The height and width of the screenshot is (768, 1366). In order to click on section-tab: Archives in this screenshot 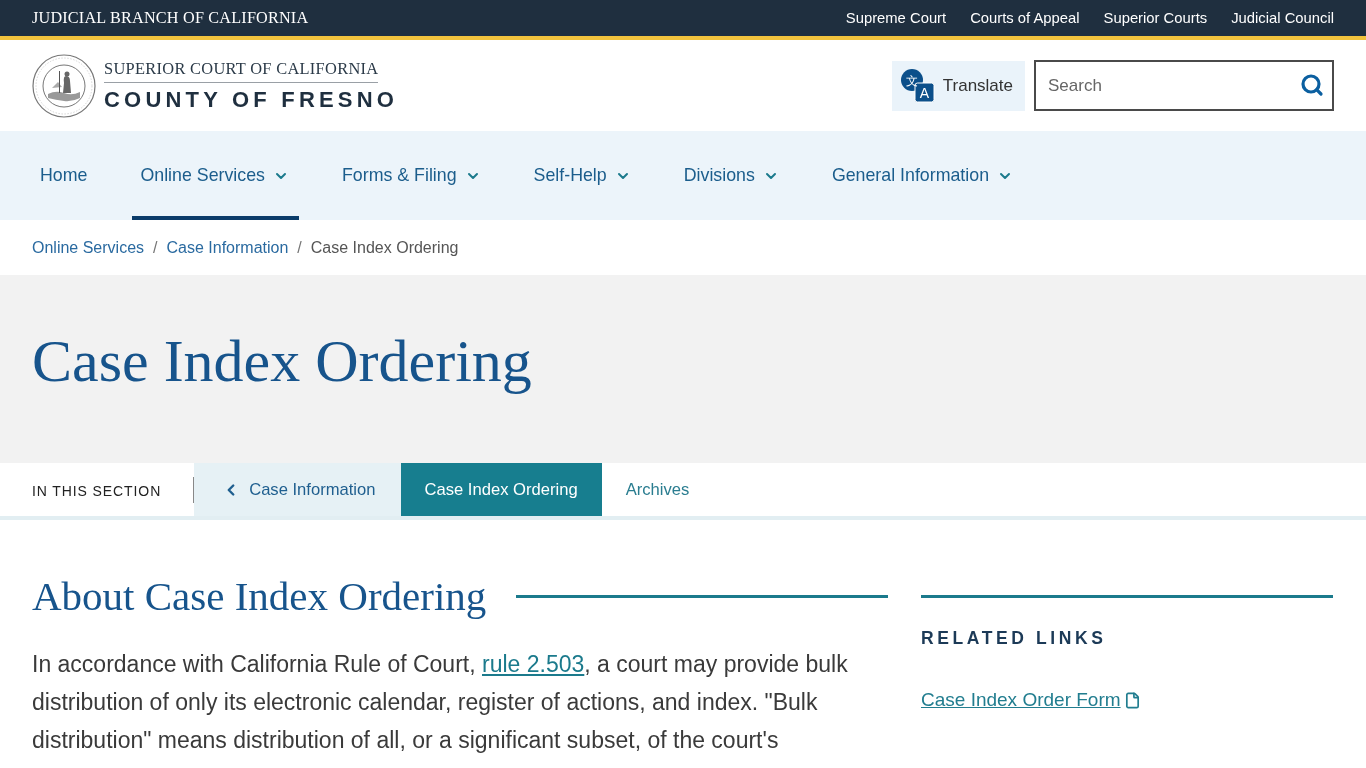, I will do `click(657, 489)`.